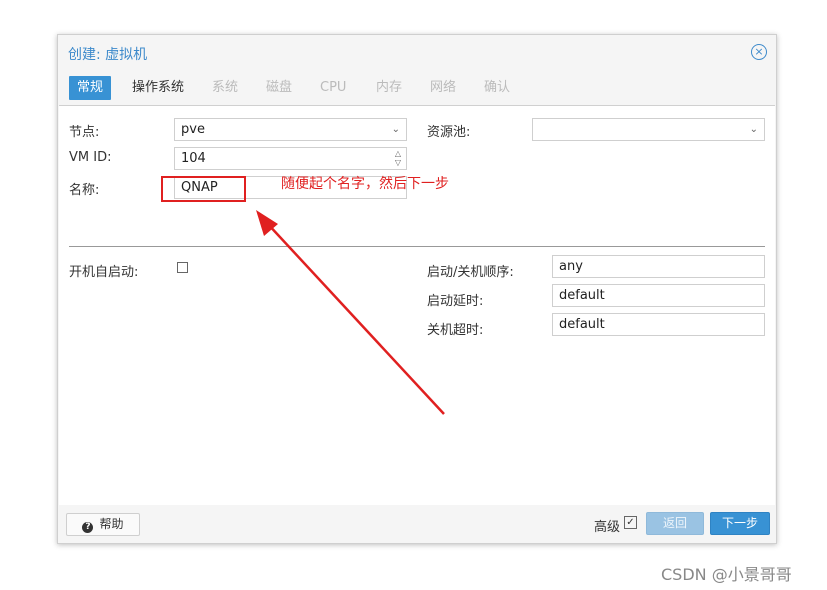 This screenshot has width=827, height=590. I want to click on watermark: CSDN @小景哥哥, so click(726, 574).